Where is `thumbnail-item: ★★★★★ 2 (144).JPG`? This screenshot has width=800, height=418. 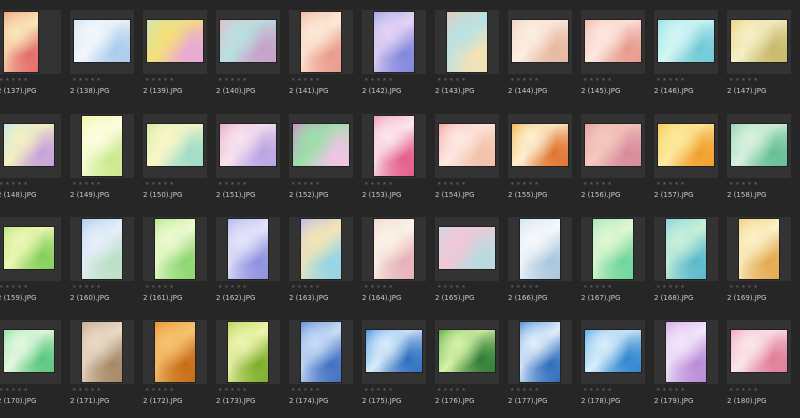
thumbnail-item: ★★★★★ 2 (144).JPG is located at coordinates (544, 58).